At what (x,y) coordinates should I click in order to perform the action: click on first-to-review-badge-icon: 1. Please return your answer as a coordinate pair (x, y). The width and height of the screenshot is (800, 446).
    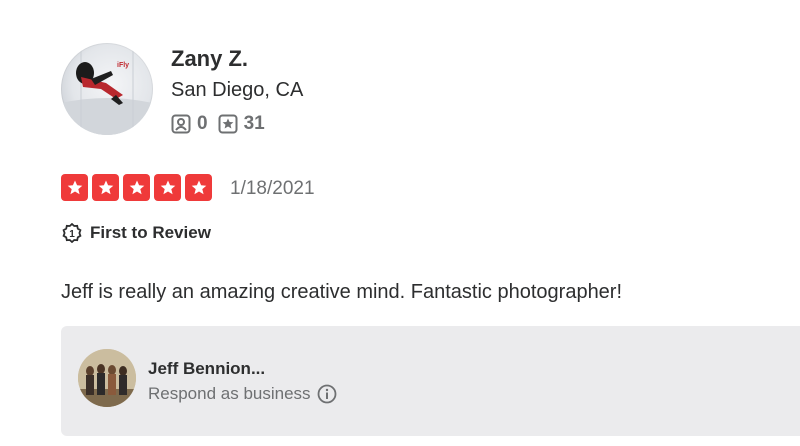
    Looking at the image, I should click on (72, 233).